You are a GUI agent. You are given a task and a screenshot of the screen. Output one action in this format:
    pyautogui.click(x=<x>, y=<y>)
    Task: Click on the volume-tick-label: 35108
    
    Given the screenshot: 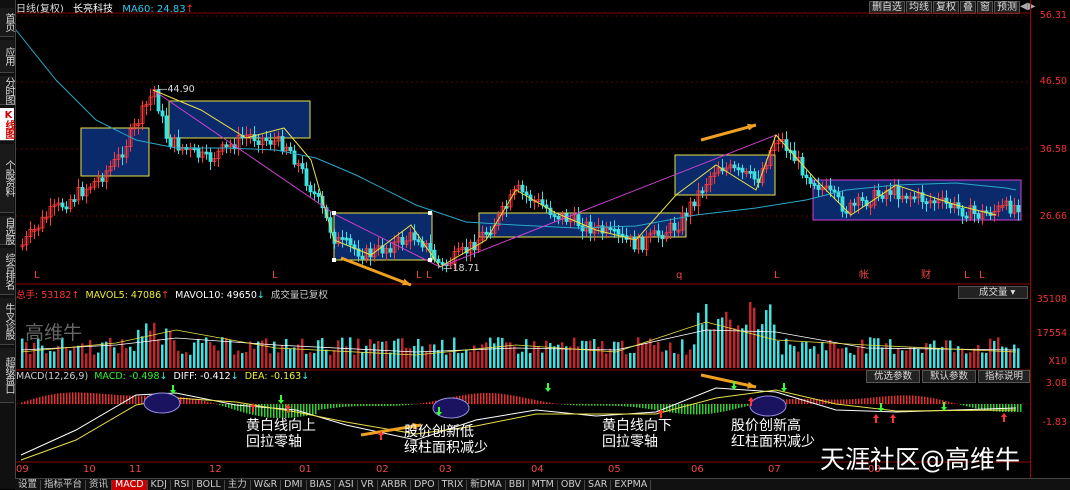 What is the action you would take?
    pyautogui.click(x=1052, y=299)
    